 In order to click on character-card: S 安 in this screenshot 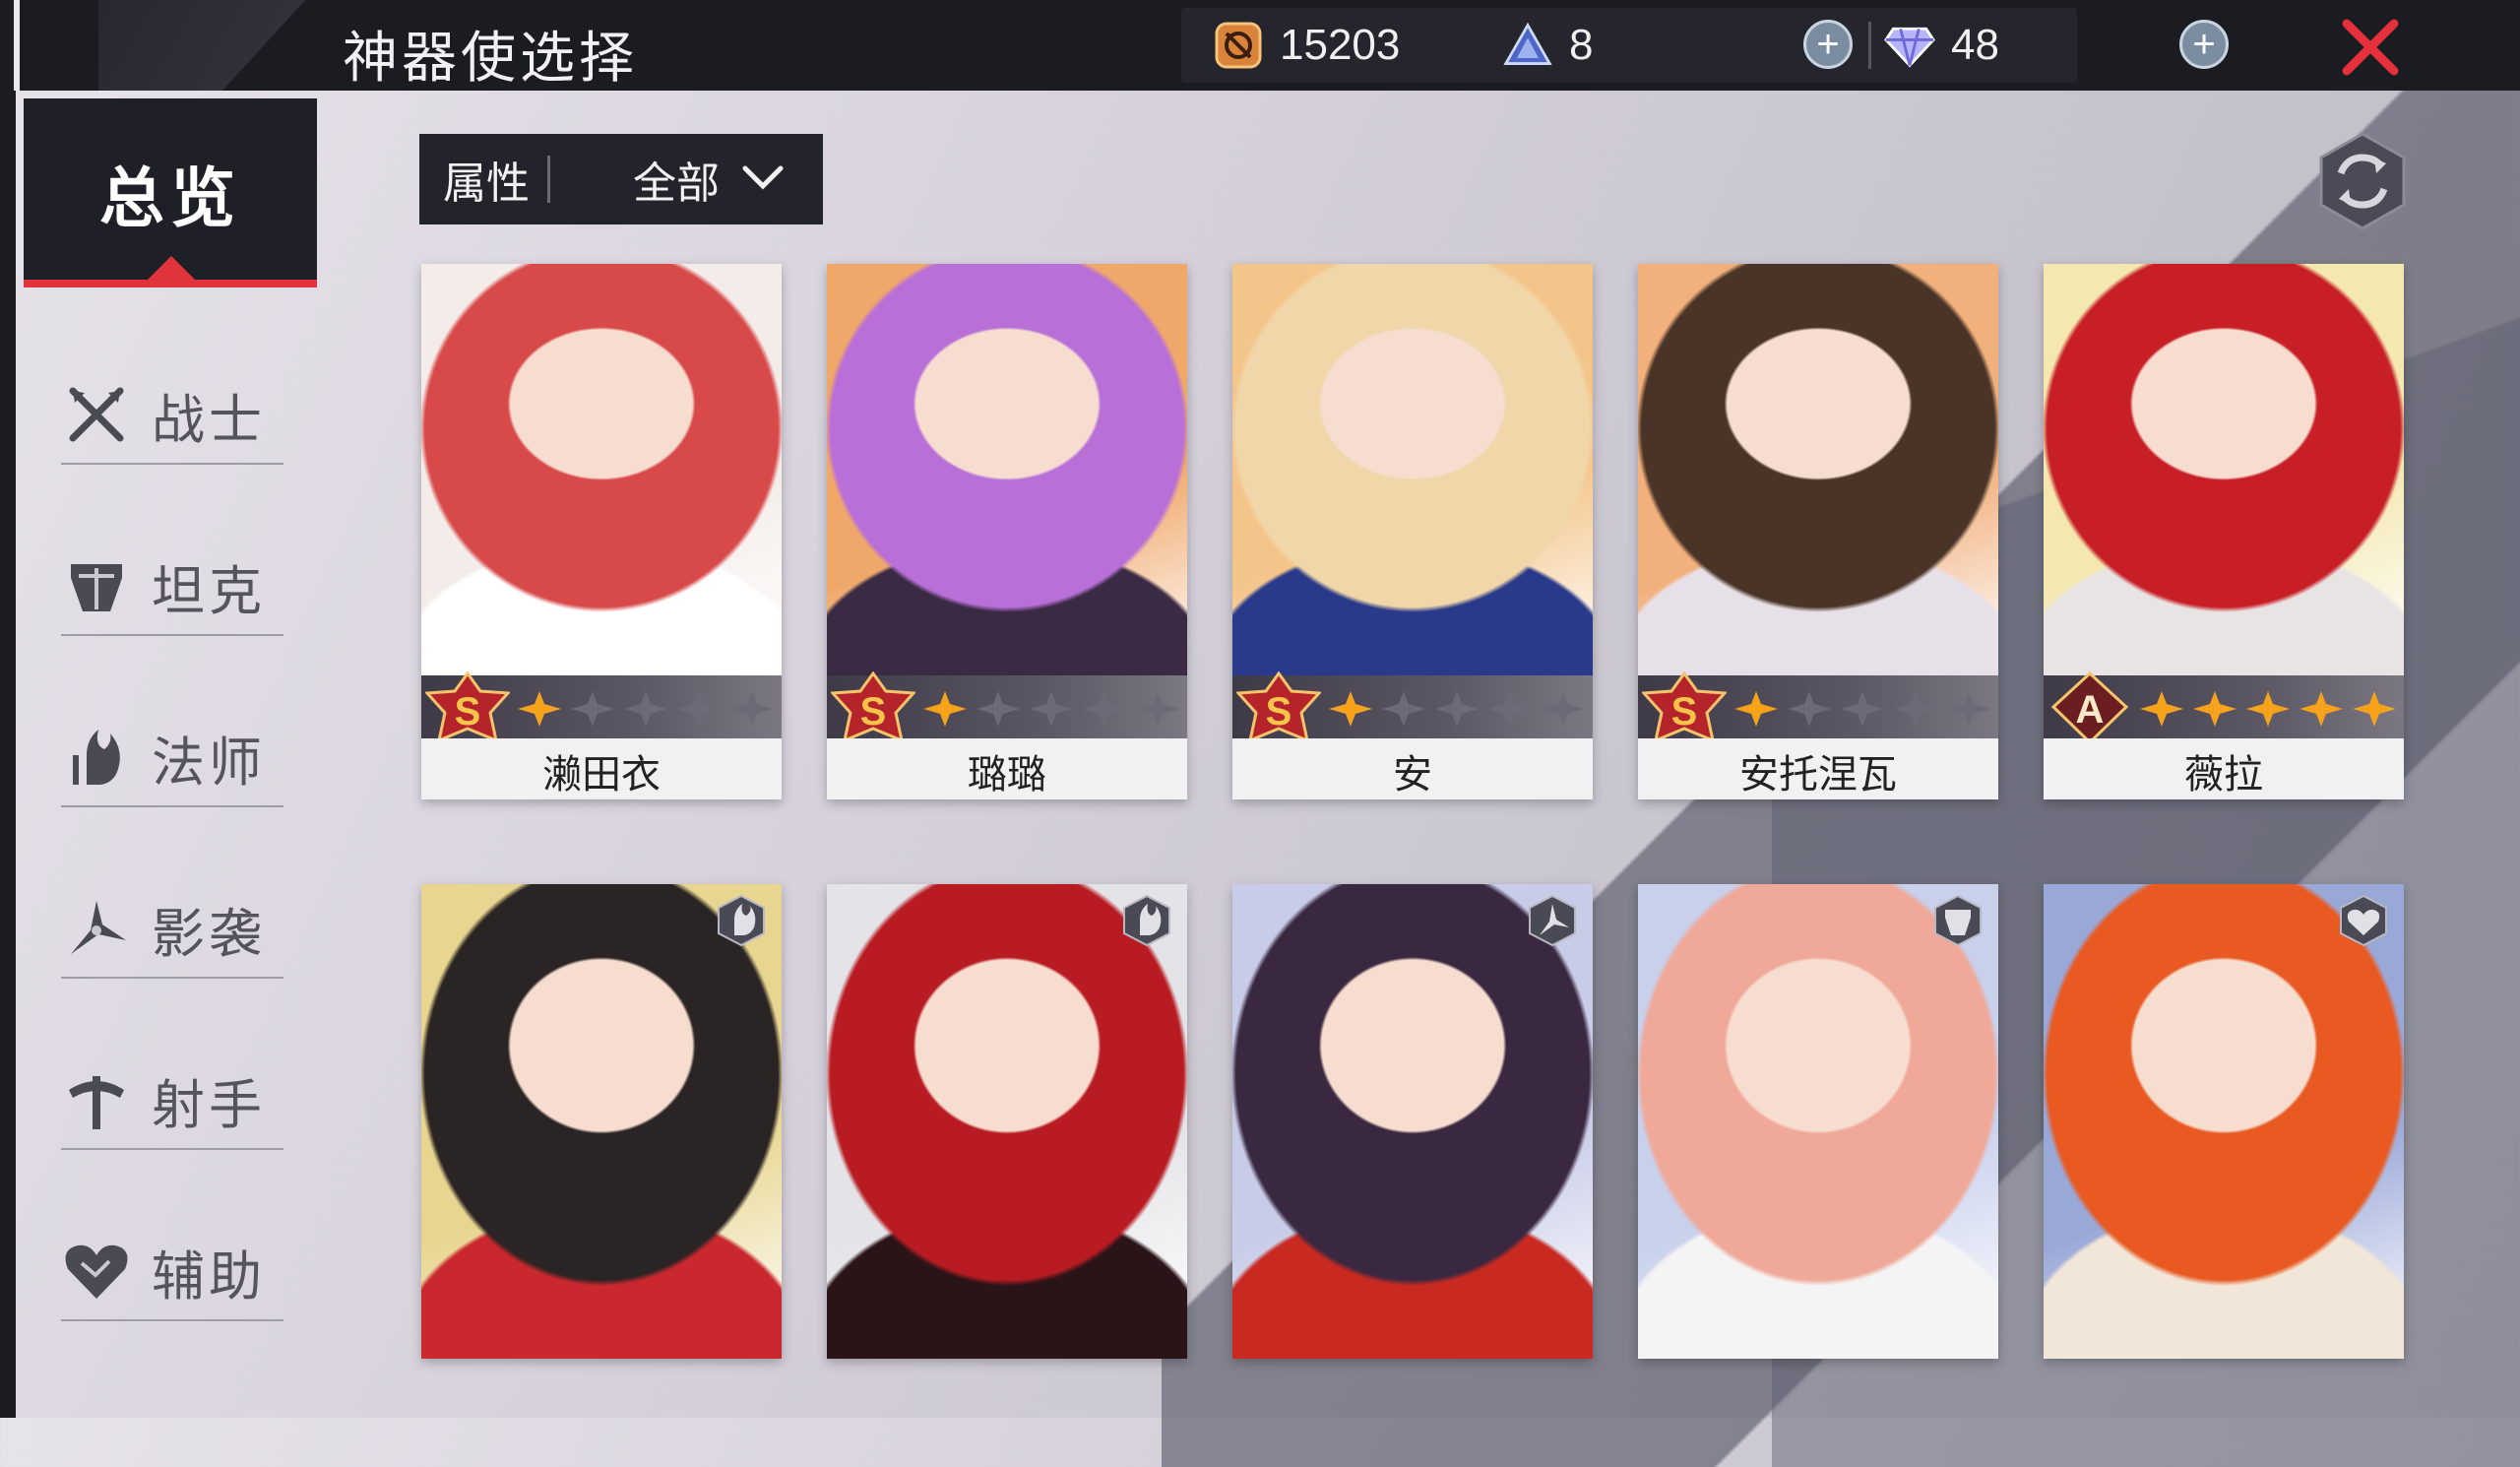, I will do `click(1412, 531)`.